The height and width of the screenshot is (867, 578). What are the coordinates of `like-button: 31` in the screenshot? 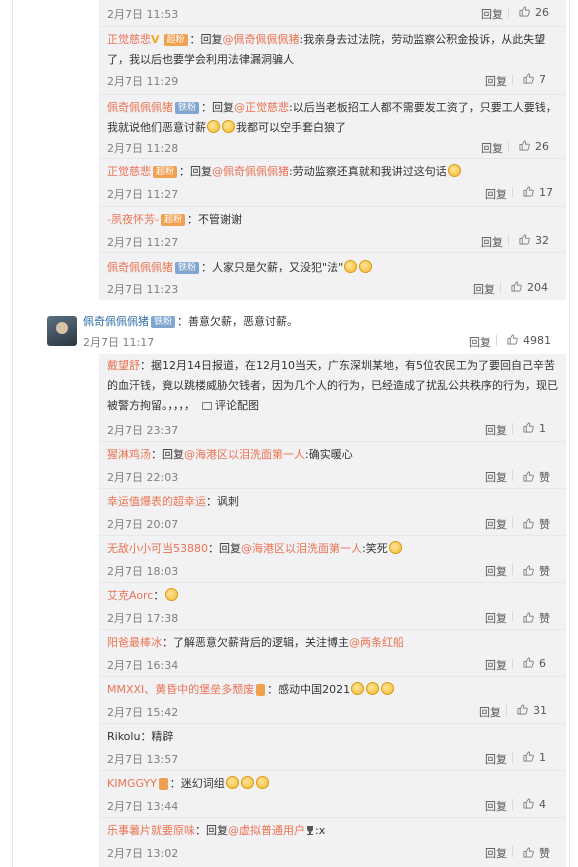 It's located at (532, 710).